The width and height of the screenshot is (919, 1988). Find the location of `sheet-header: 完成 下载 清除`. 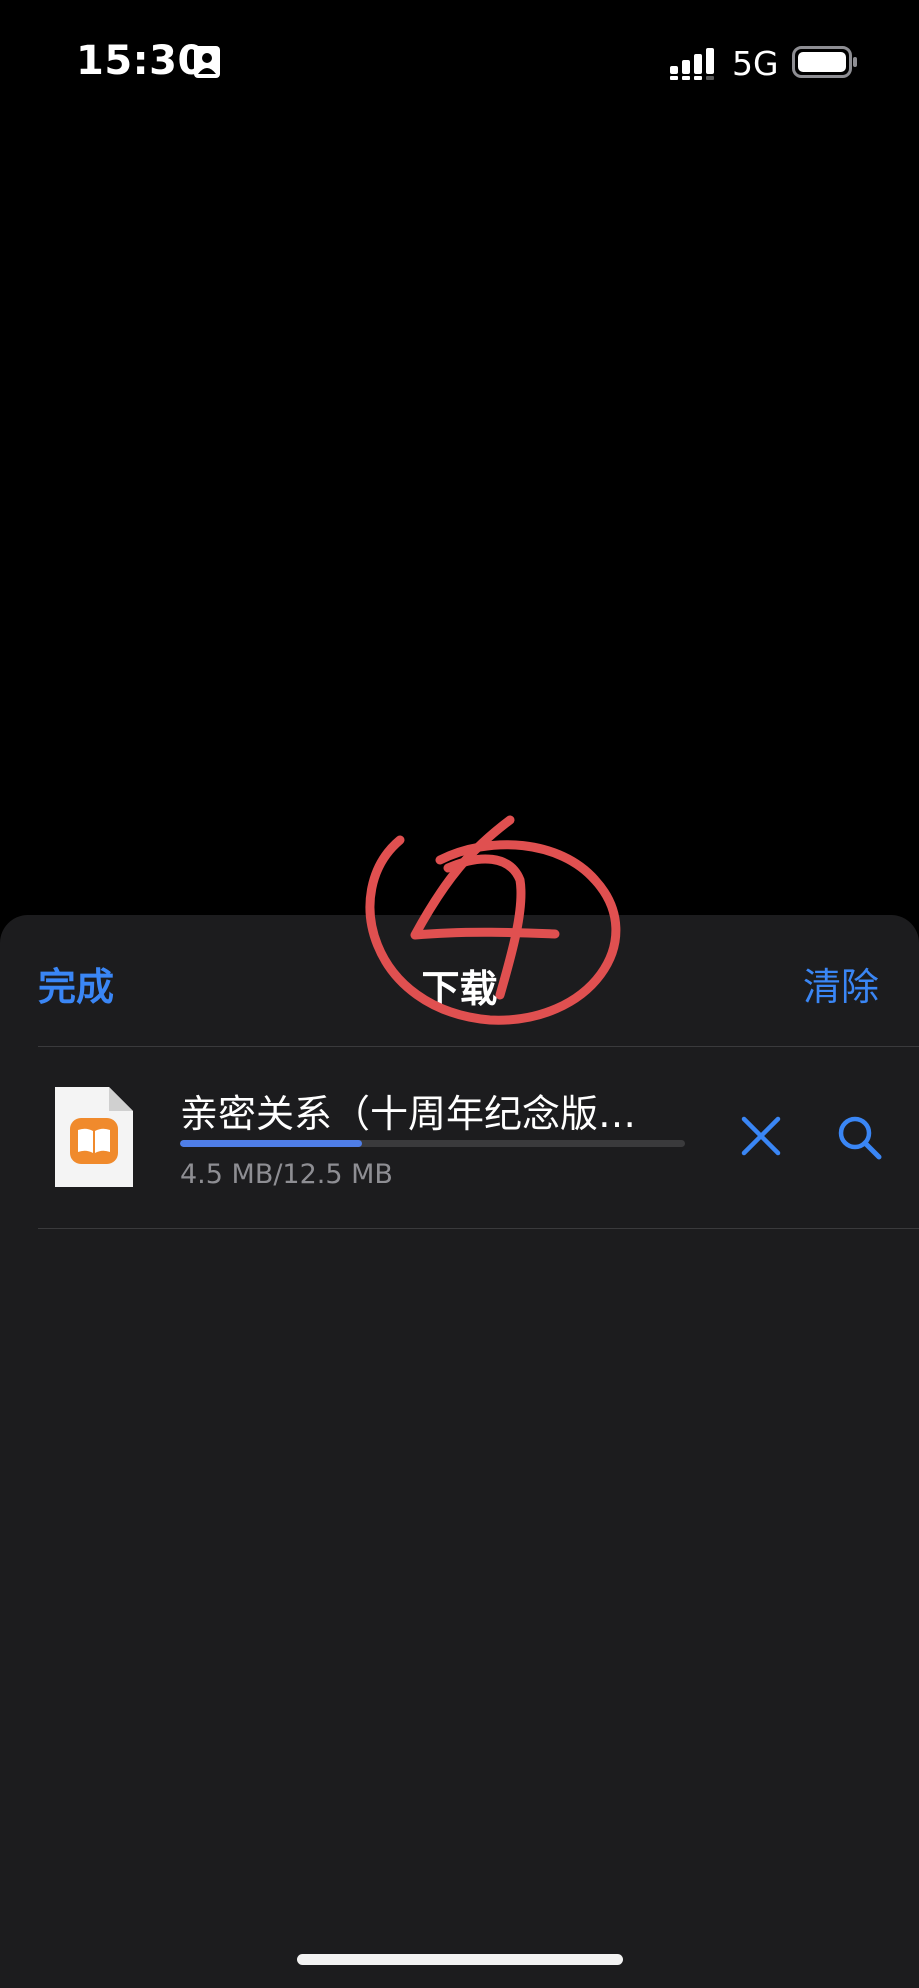

sheet-header: 完成 下载 清除 is located at coordinates (459, 980).